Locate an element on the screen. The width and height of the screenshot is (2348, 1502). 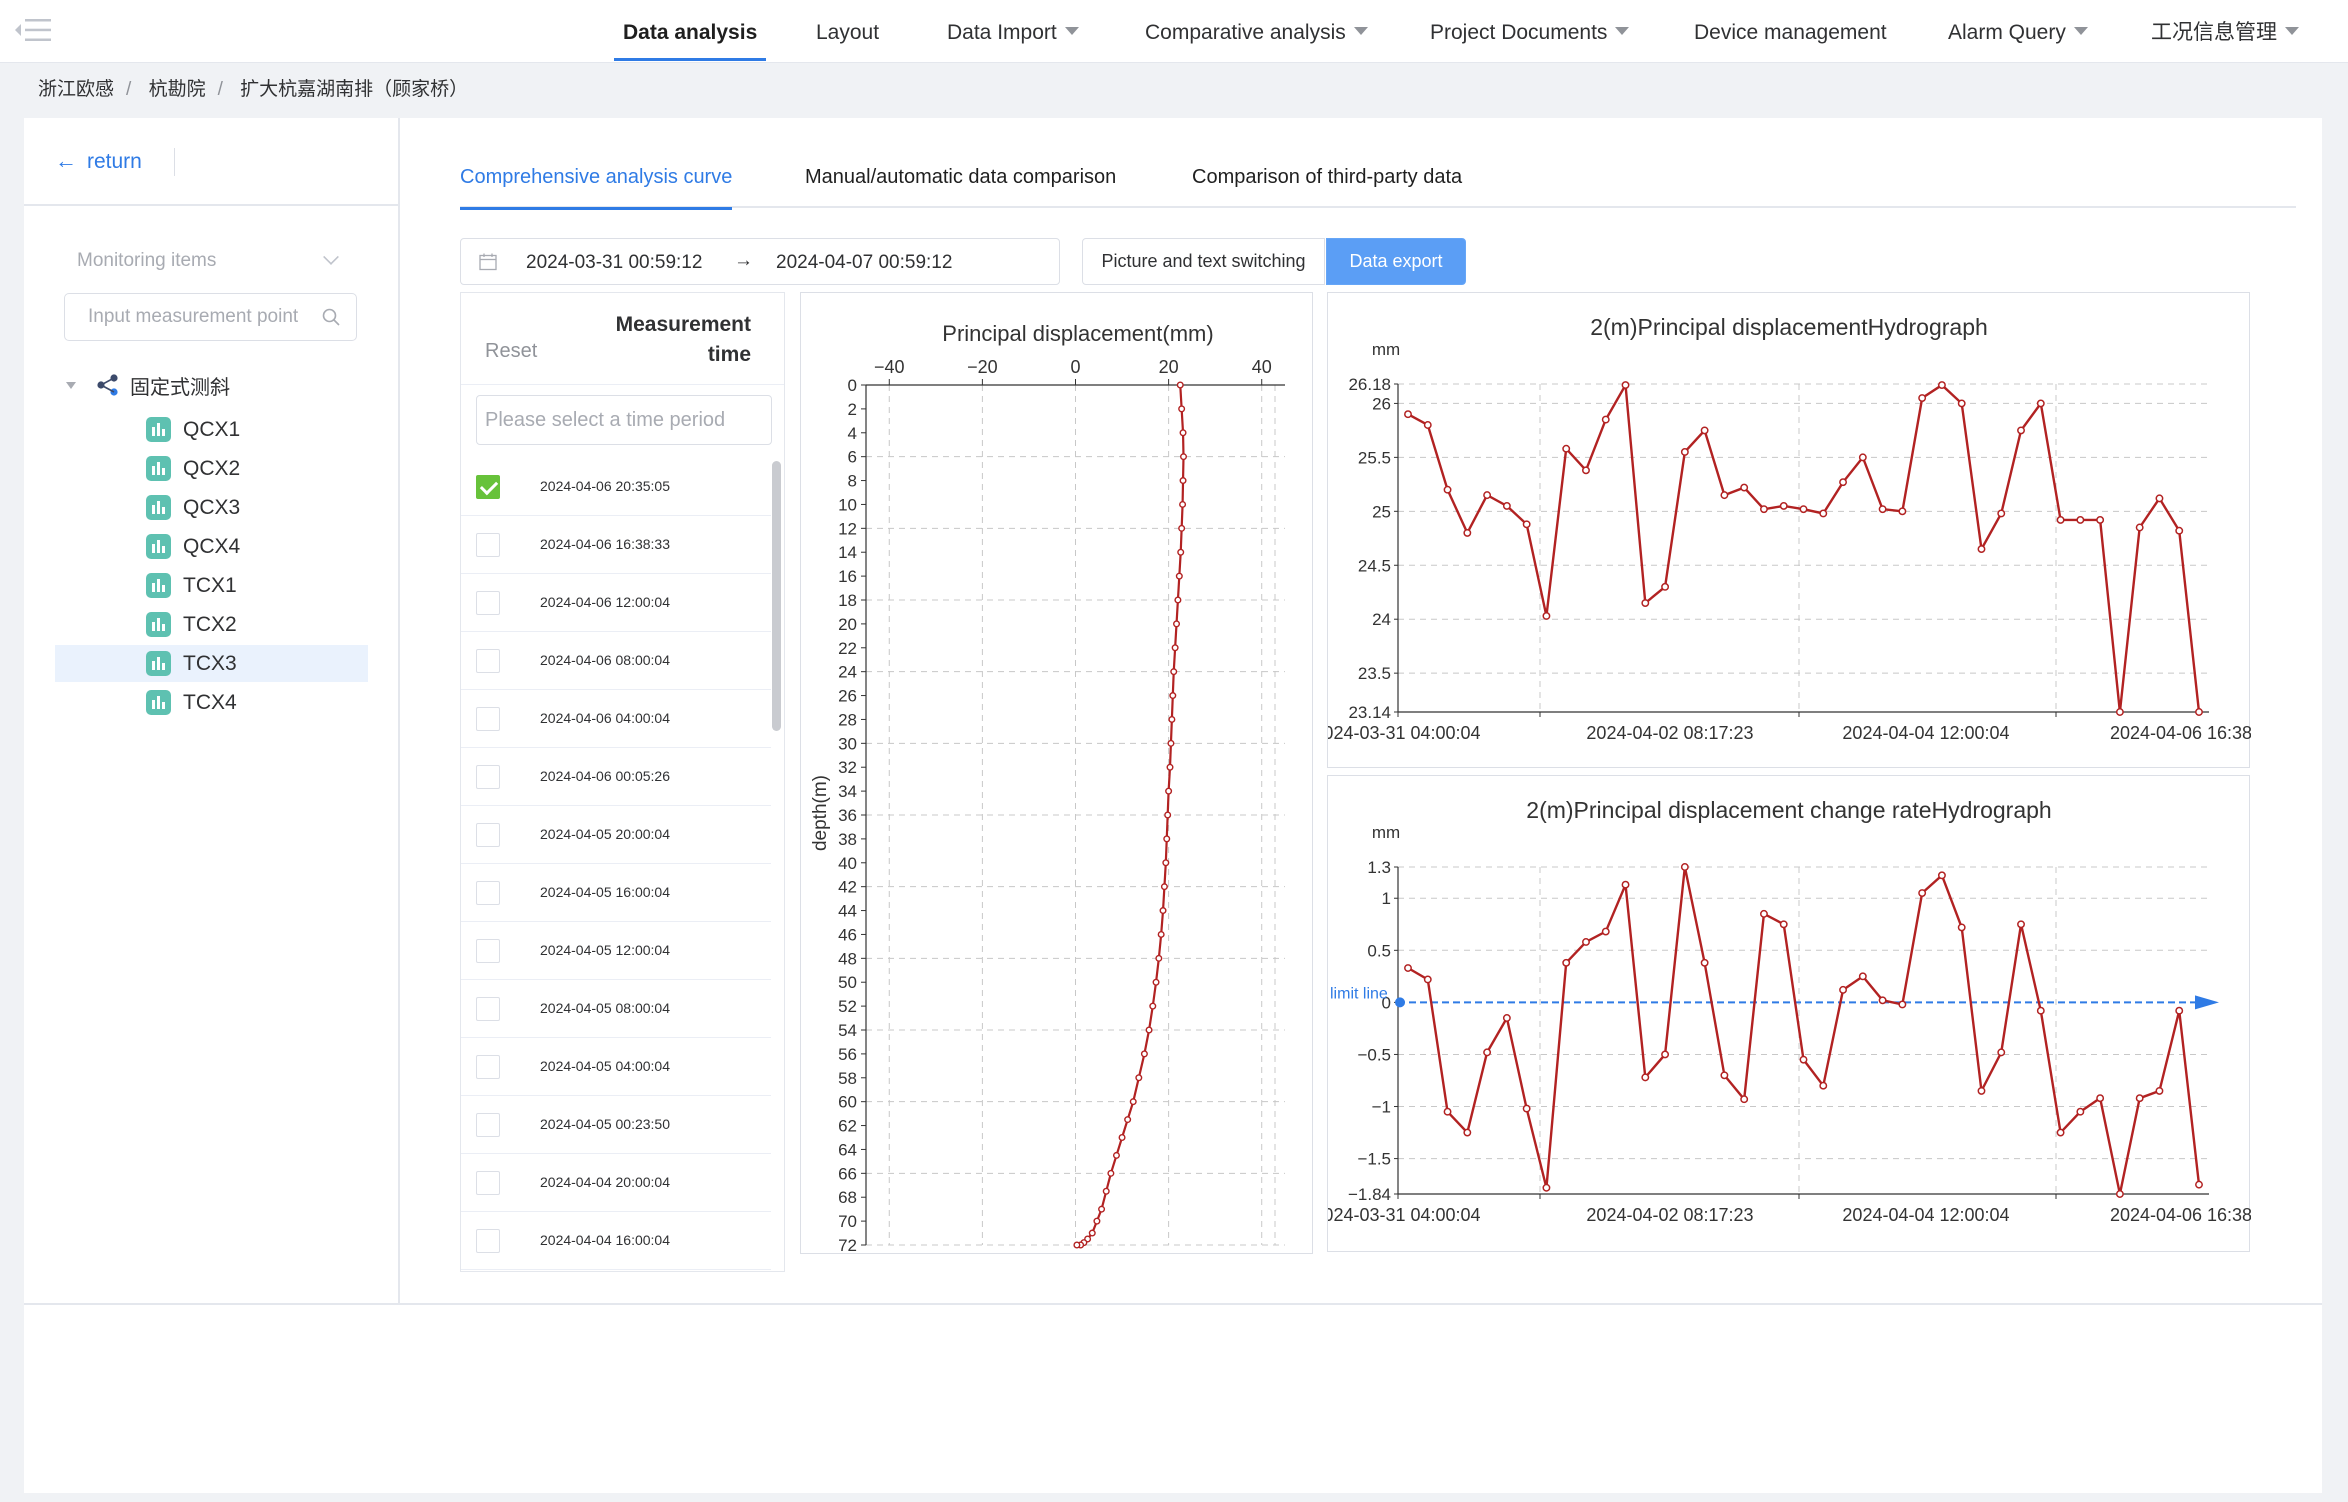
tree-item-label: QCX1 is located at coordinates (212, 429).